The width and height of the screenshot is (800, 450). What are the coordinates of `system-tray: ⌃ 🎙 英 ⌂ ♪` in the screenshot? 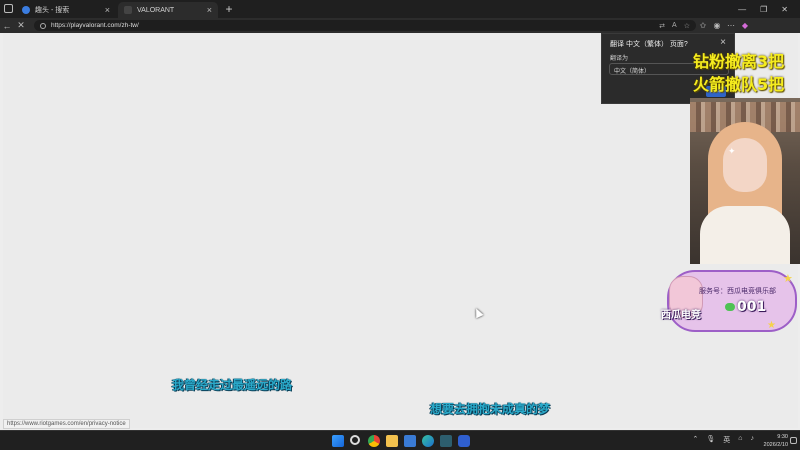 It's located at (724, 440).